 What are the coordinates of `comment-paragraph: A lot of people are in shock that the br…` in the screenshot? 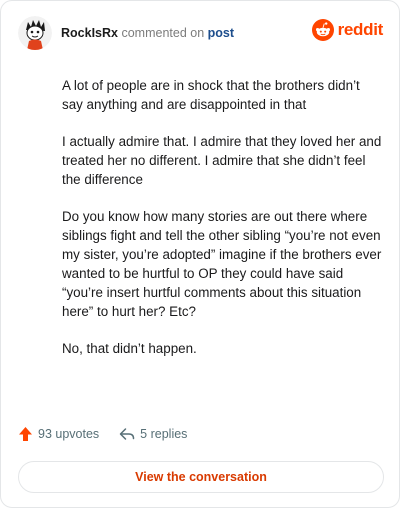 It's located at (213, 95).